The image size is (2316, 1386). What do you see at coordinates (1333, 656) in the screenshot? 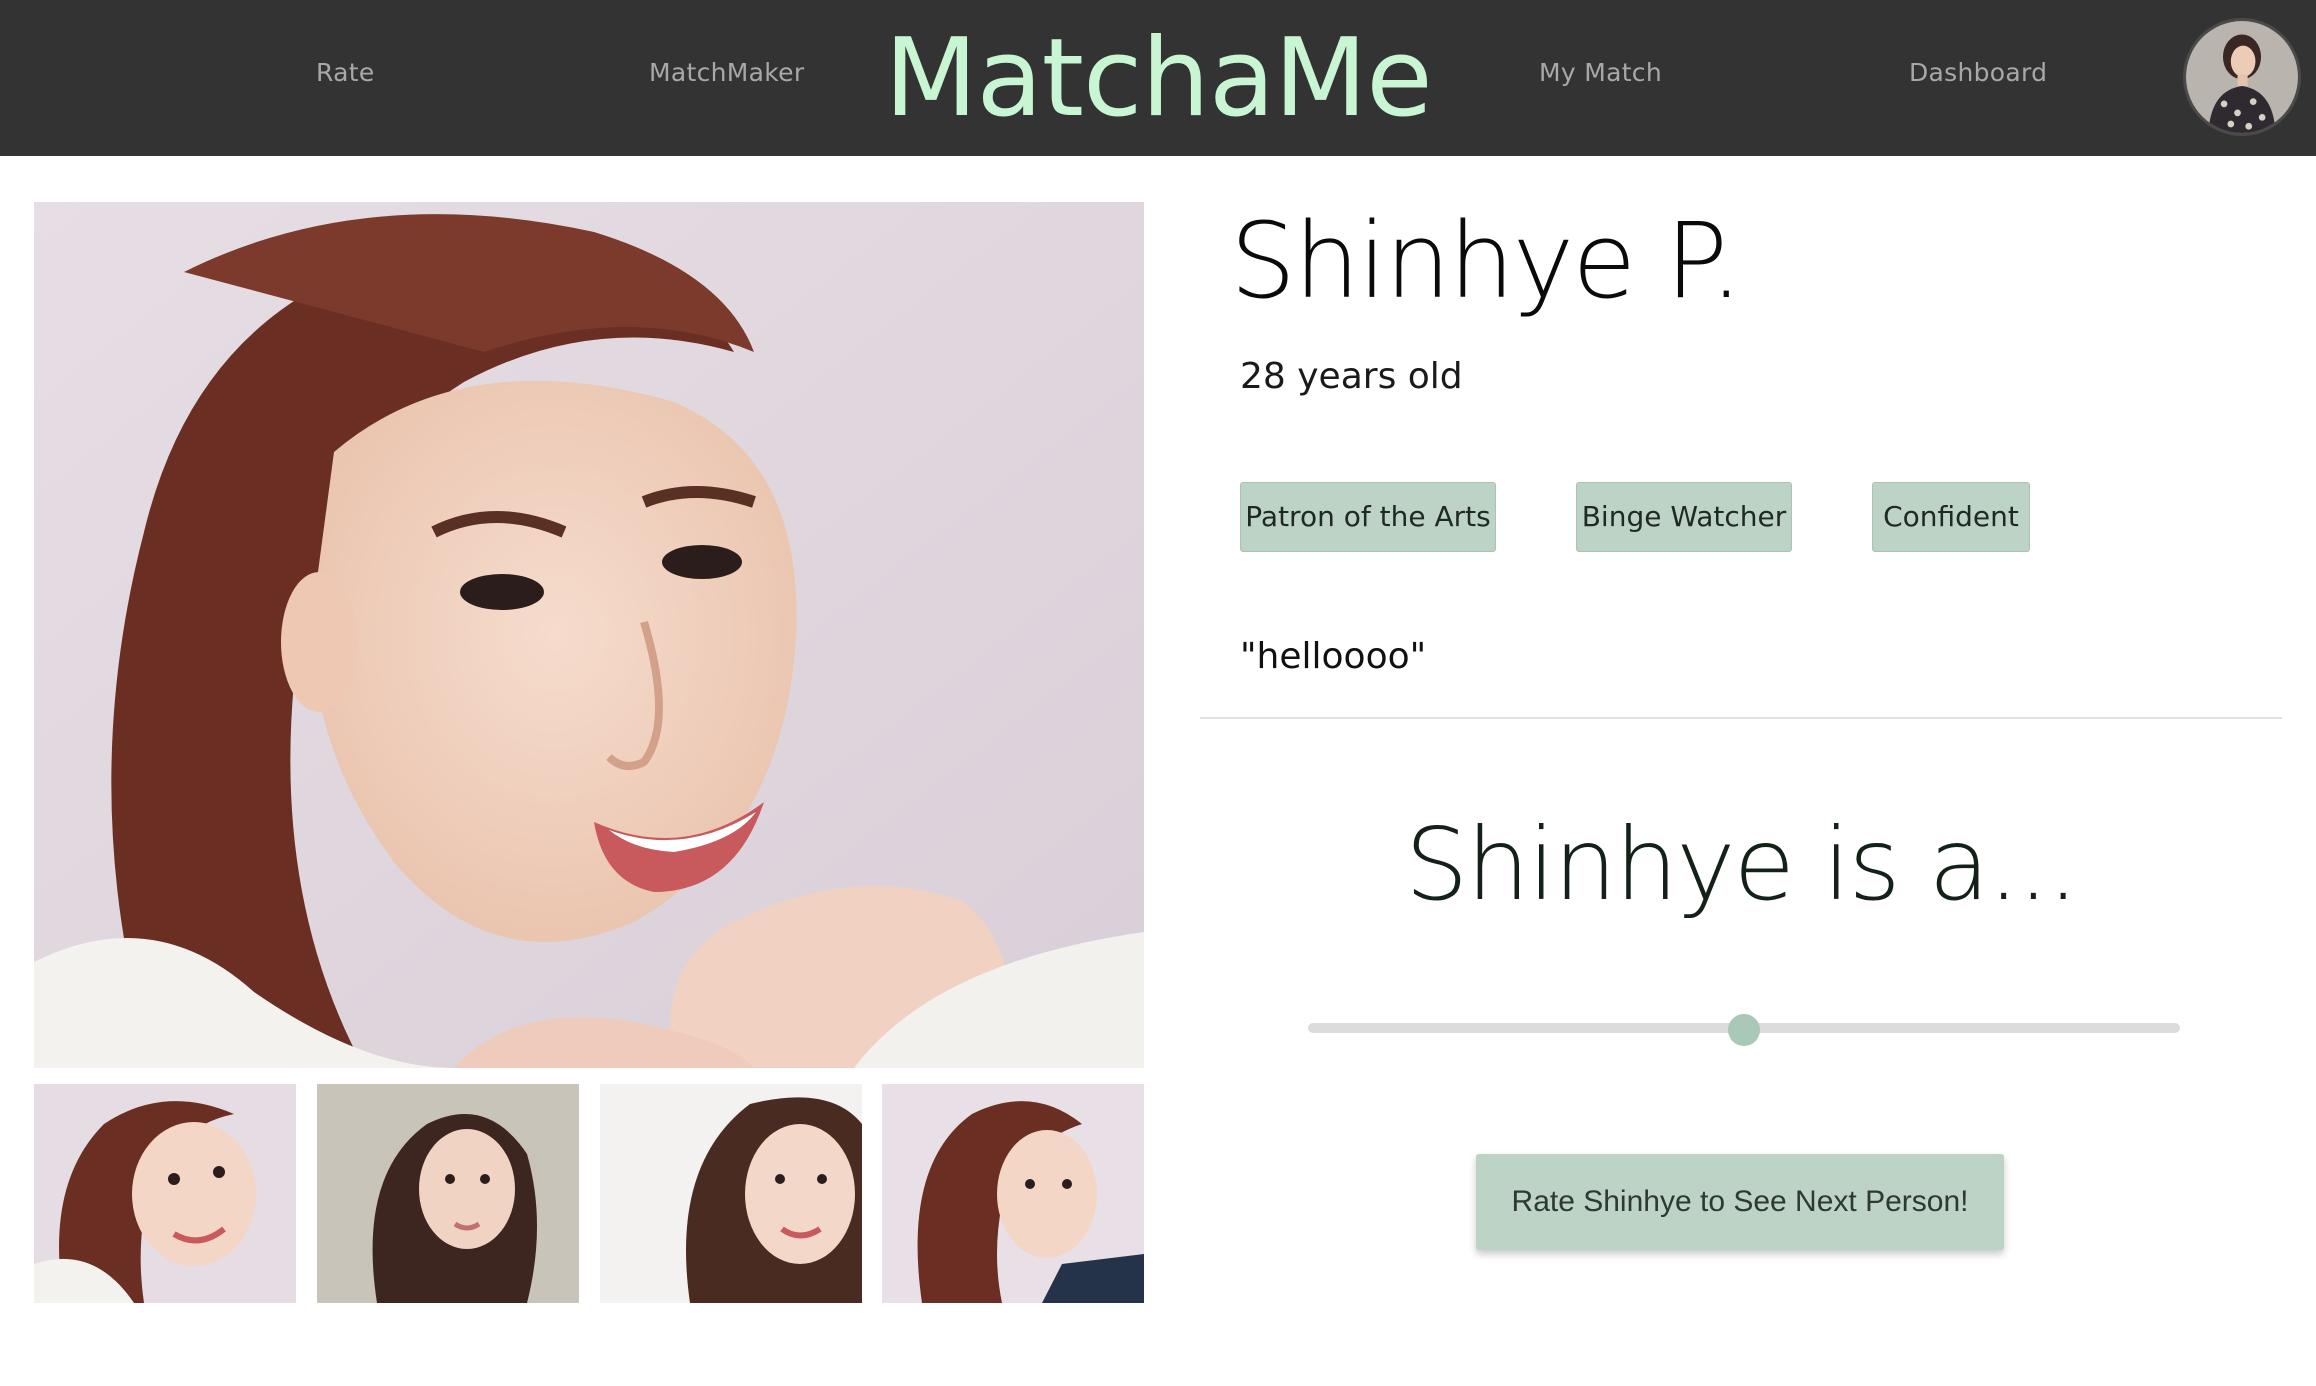
I see `profile-quote: "helloooo"` at bounding box center [1333, 656].